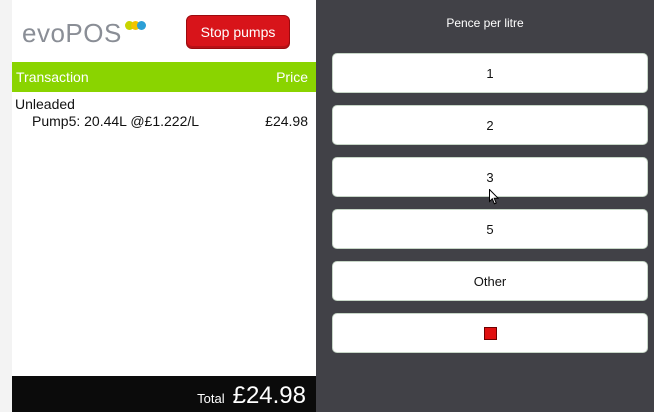 This screenshot has width=654, height=412. What do you see at coordinates (490, 73) in the screenshot?
I see `ppl-button-1: 1` at bounding box center [490, 73].